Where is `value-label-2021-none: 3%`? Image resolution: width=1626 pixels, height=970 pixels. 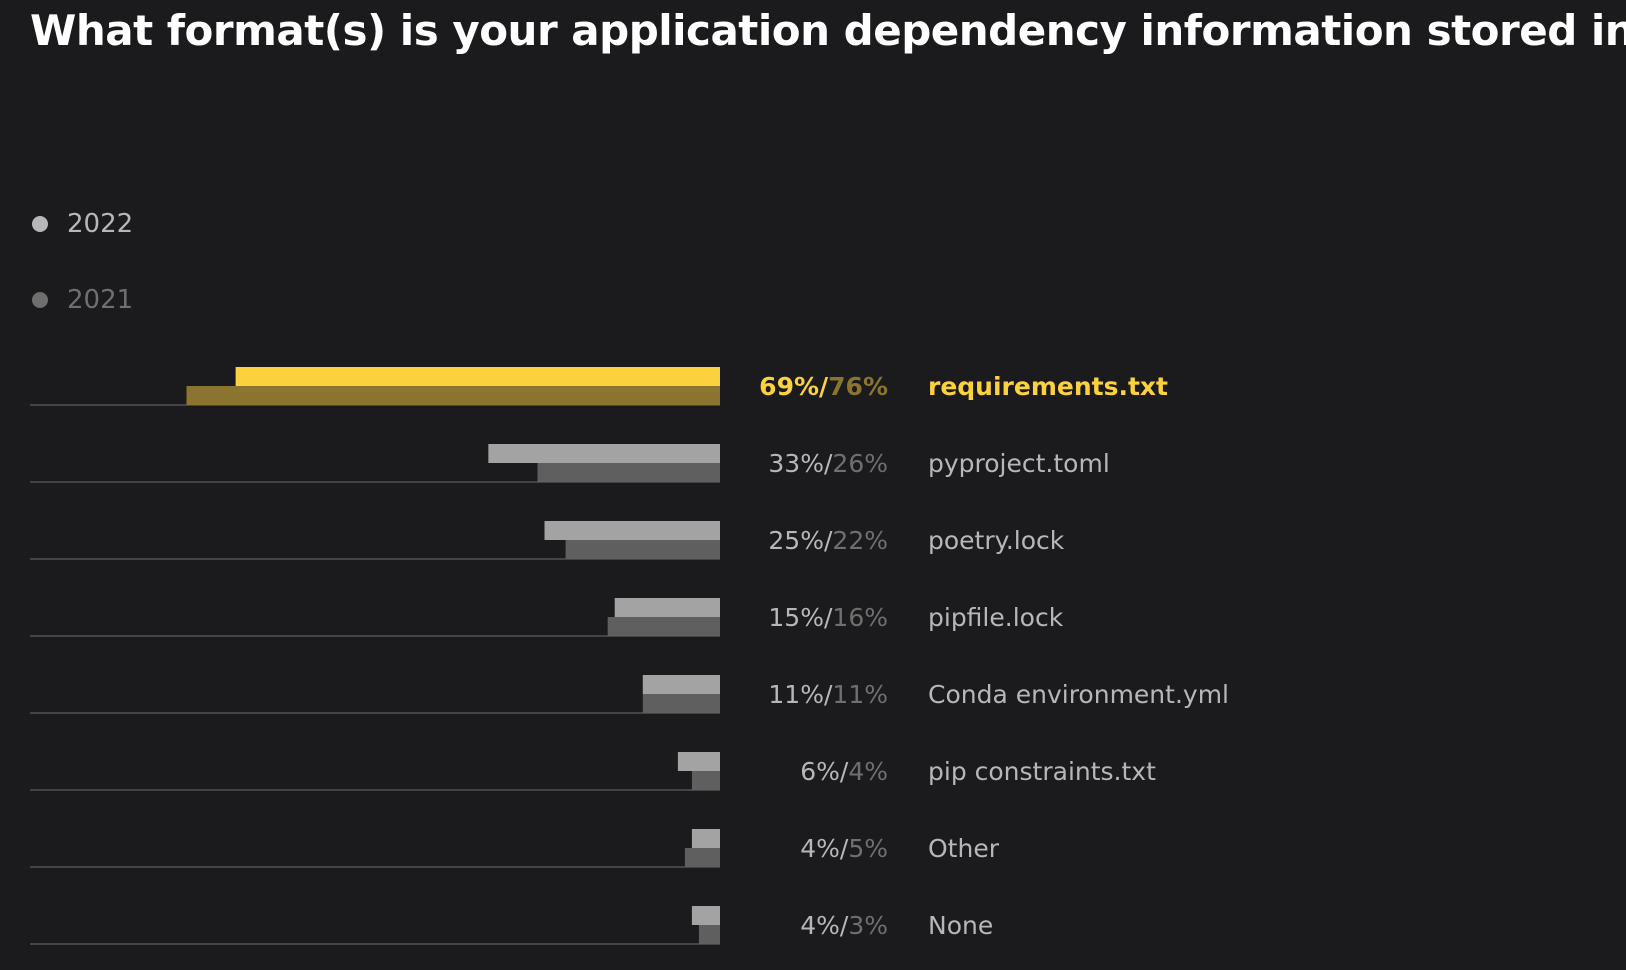
value-label-2021-none: 3% is located at coordinates (868, 925).